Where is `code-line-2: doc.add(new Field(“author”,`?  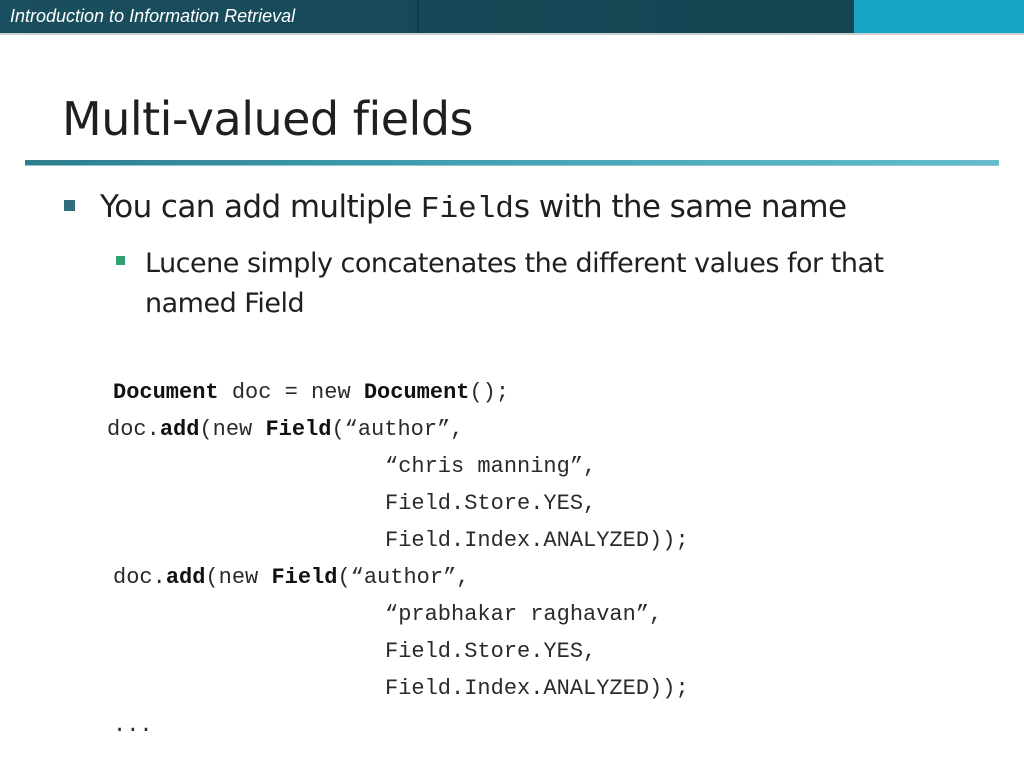 code-line-2: doc.add(new Field(“author”, is located at coordinates (285, 429).